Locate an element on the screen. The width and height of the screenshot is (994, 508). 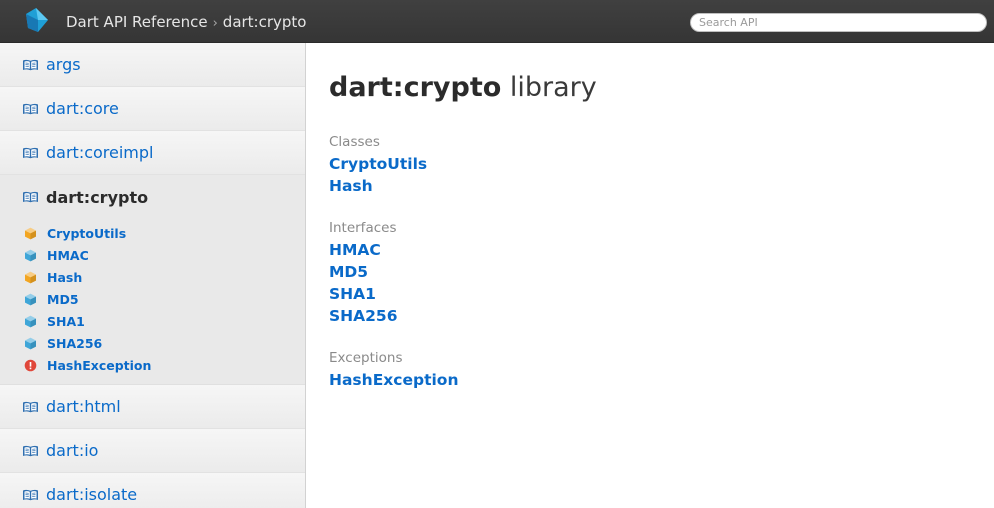
type-link: Hash is located at coordinates (351, 186).